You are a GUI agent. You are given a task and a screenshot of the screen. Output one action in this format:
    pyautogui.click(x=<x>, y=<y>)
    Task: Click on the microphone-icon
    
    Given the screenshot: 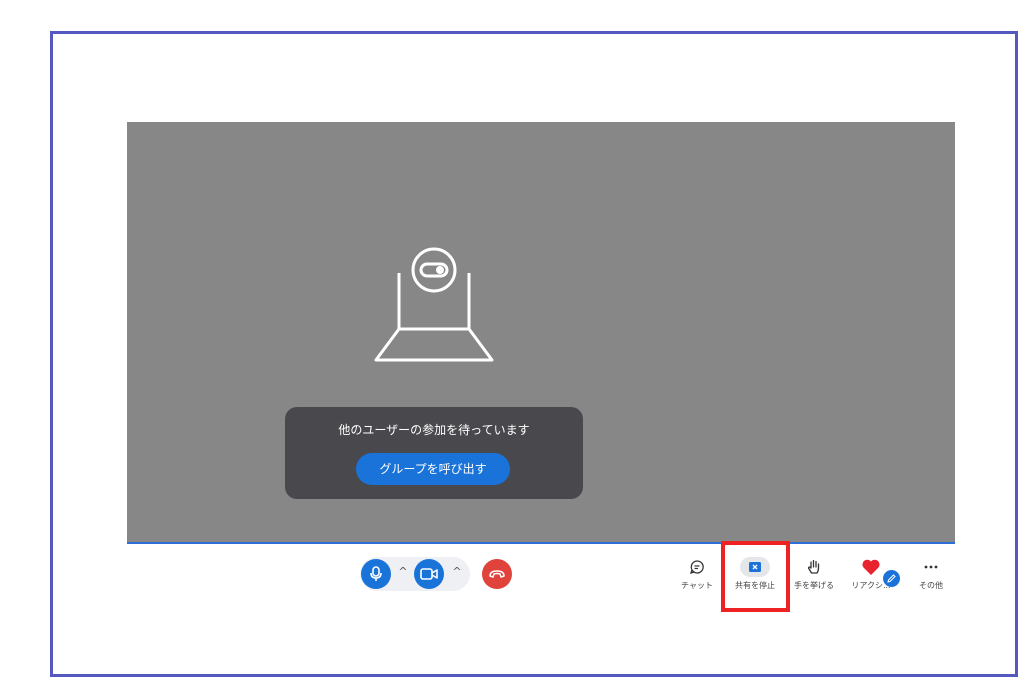 What is the action you would take?
    pyautogui.click(x=376, y=573)
    